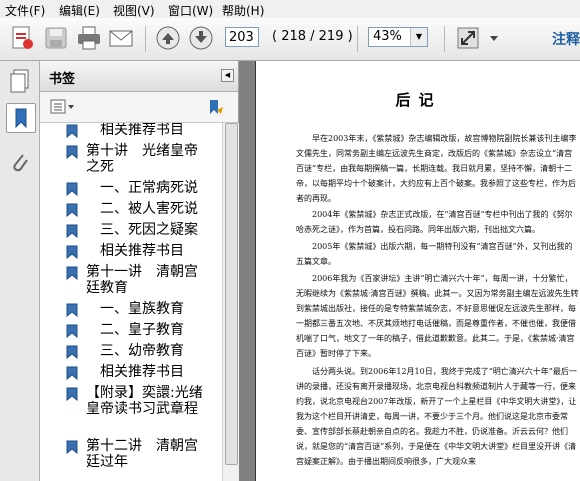  What do you see at coordinates (139, 76) in the screenshot?
I see `bookmarks-header: 书签 ◀` at bounding box center [139, 76].